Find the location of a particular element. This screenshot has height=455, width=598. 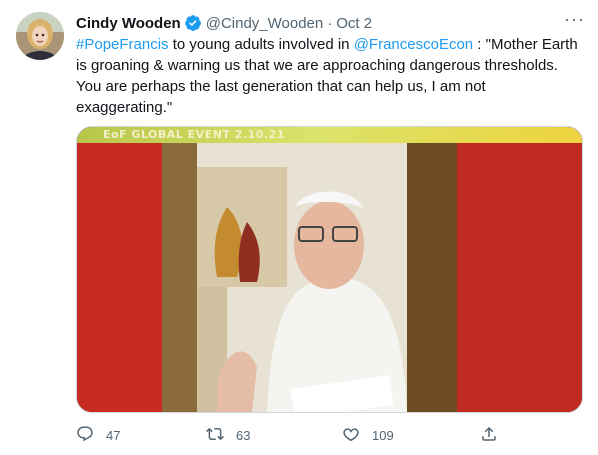

retweet-button: 63 is located at coordinates (228, 435).